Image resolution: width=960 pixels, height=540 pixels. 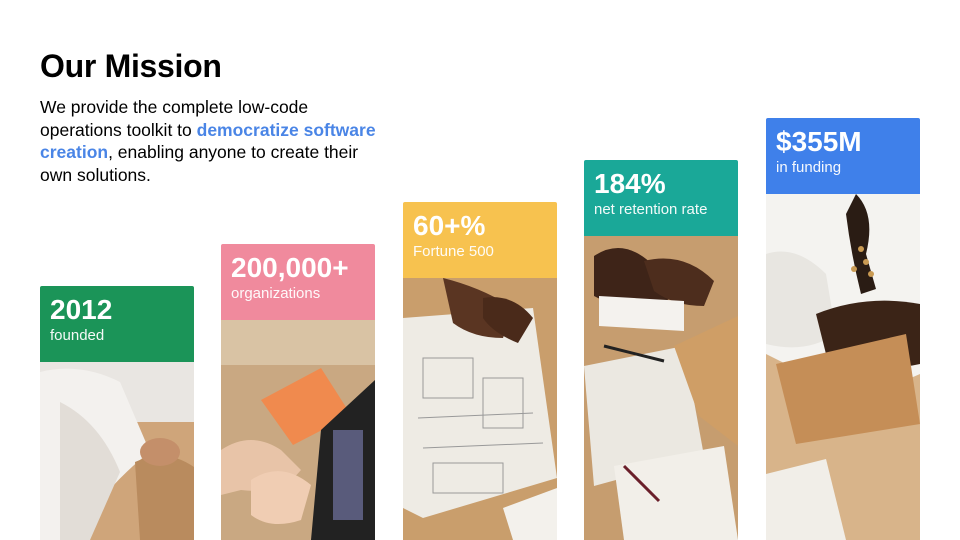 I want to click on stat-column-retention: 184% net retention rate, so click(x=661, y=350).